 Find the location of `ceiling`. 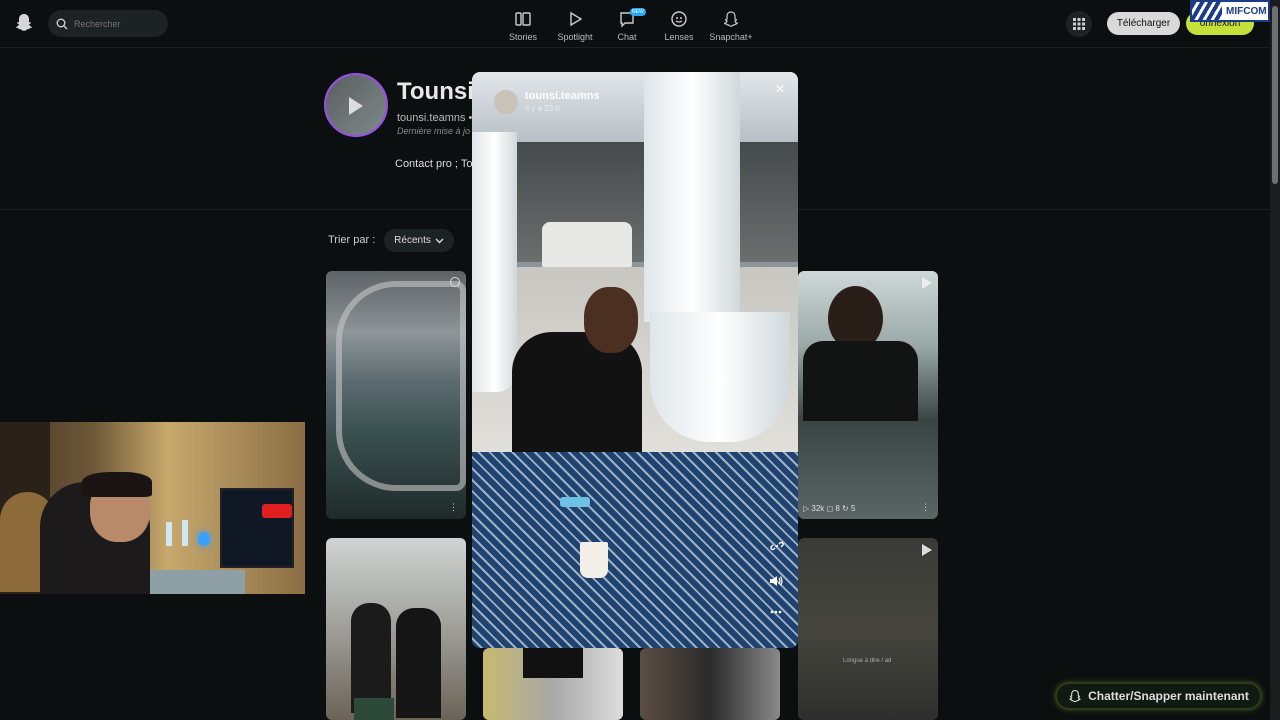

ceiling is located at coordinates (635, 107).